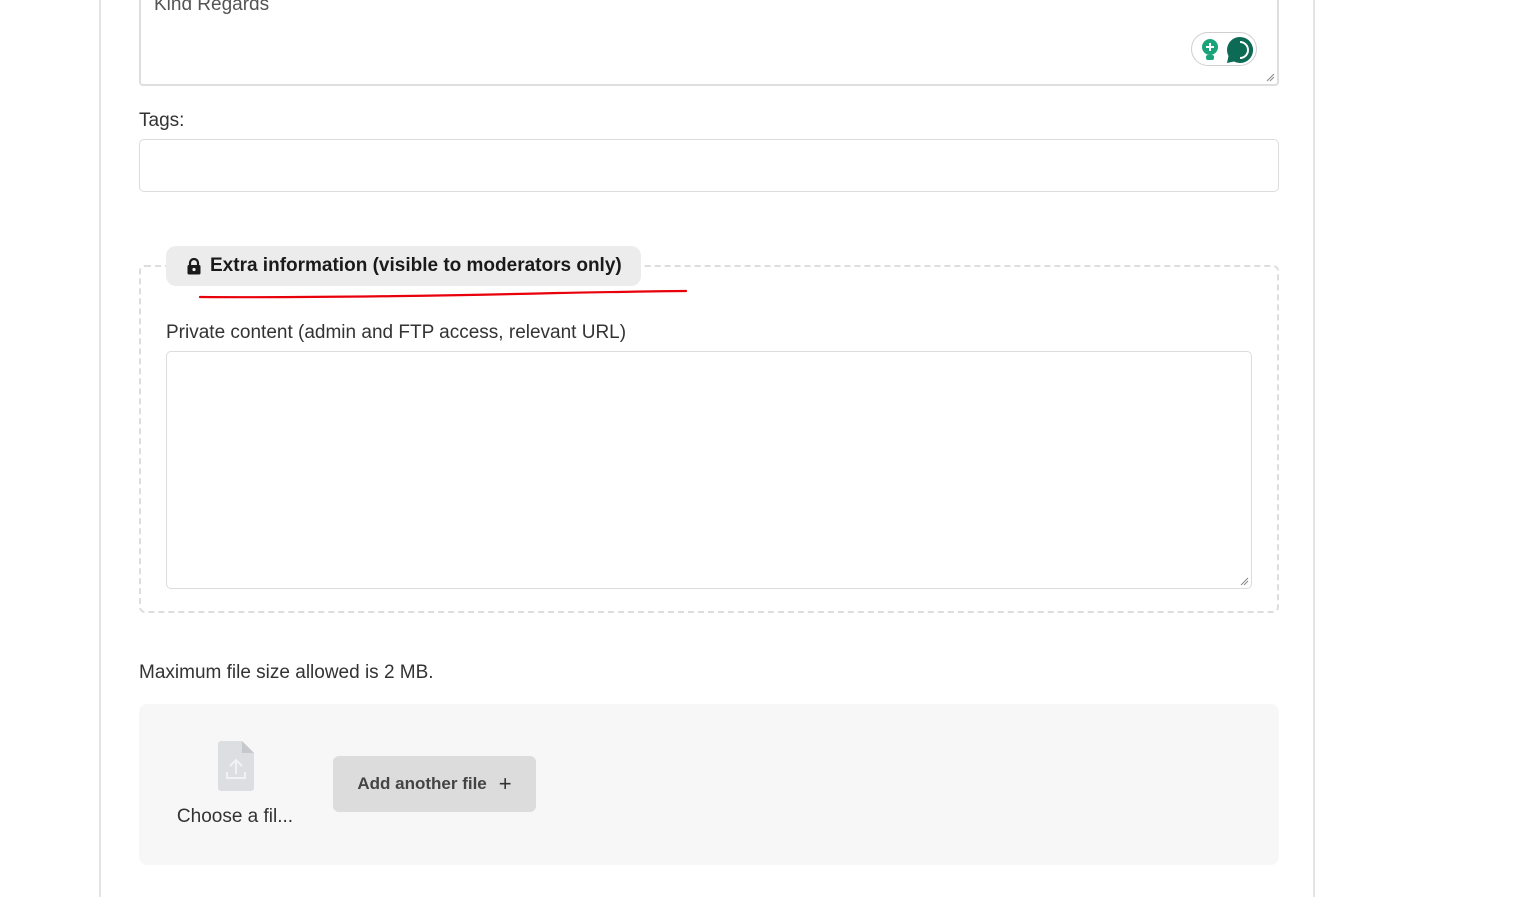  Describe the element at coordinates (1224, 49) in the screenshot. I see `writing-assistant-widget` at that location.